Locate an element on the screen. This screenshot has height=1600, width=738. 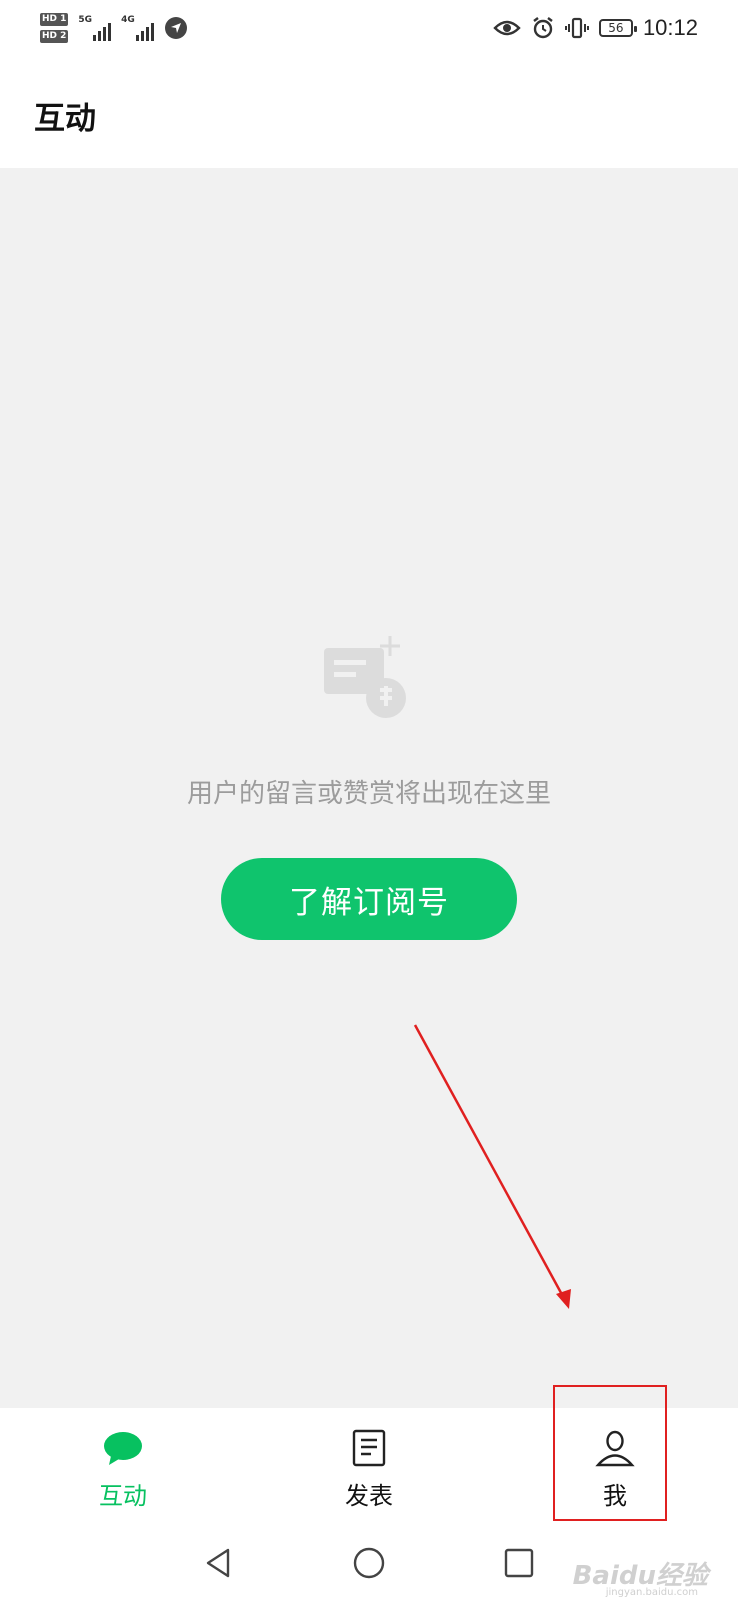
tab-interaction: 互动 is located at coordinates (123, 1467).